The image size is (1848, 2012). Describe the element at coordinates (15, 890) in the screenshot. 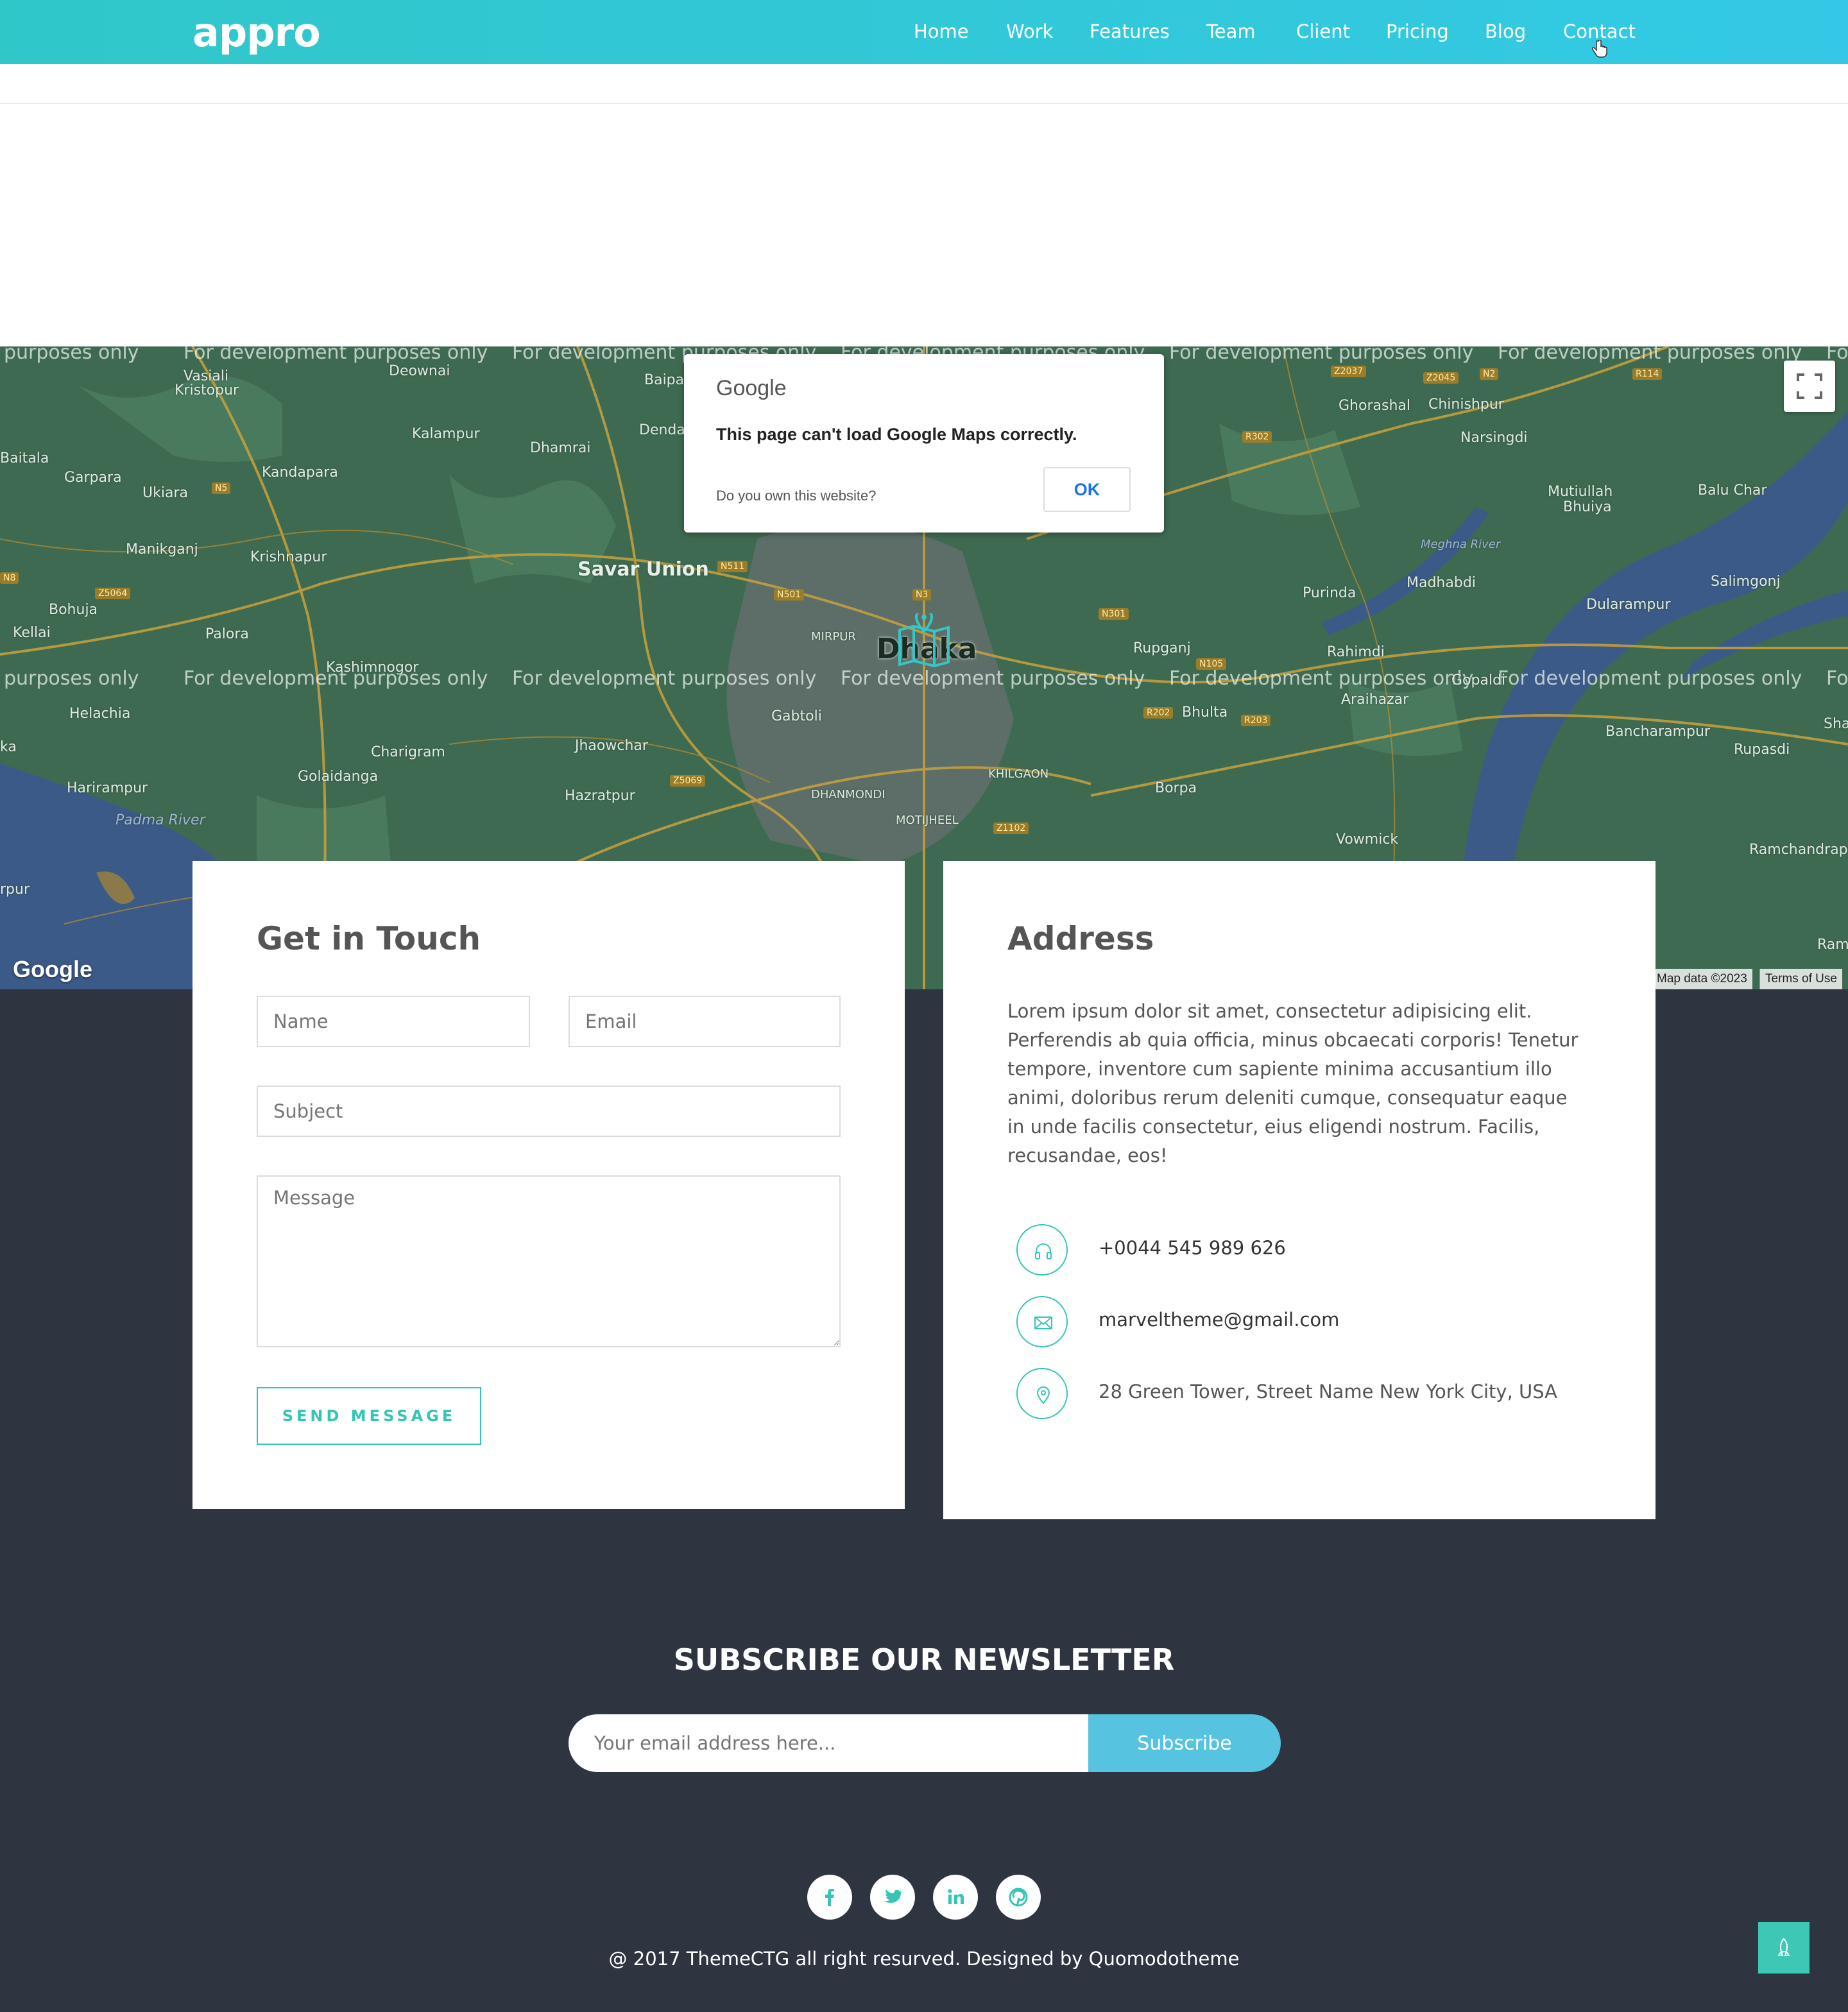

I see `map-place-label: rpur` at that location.